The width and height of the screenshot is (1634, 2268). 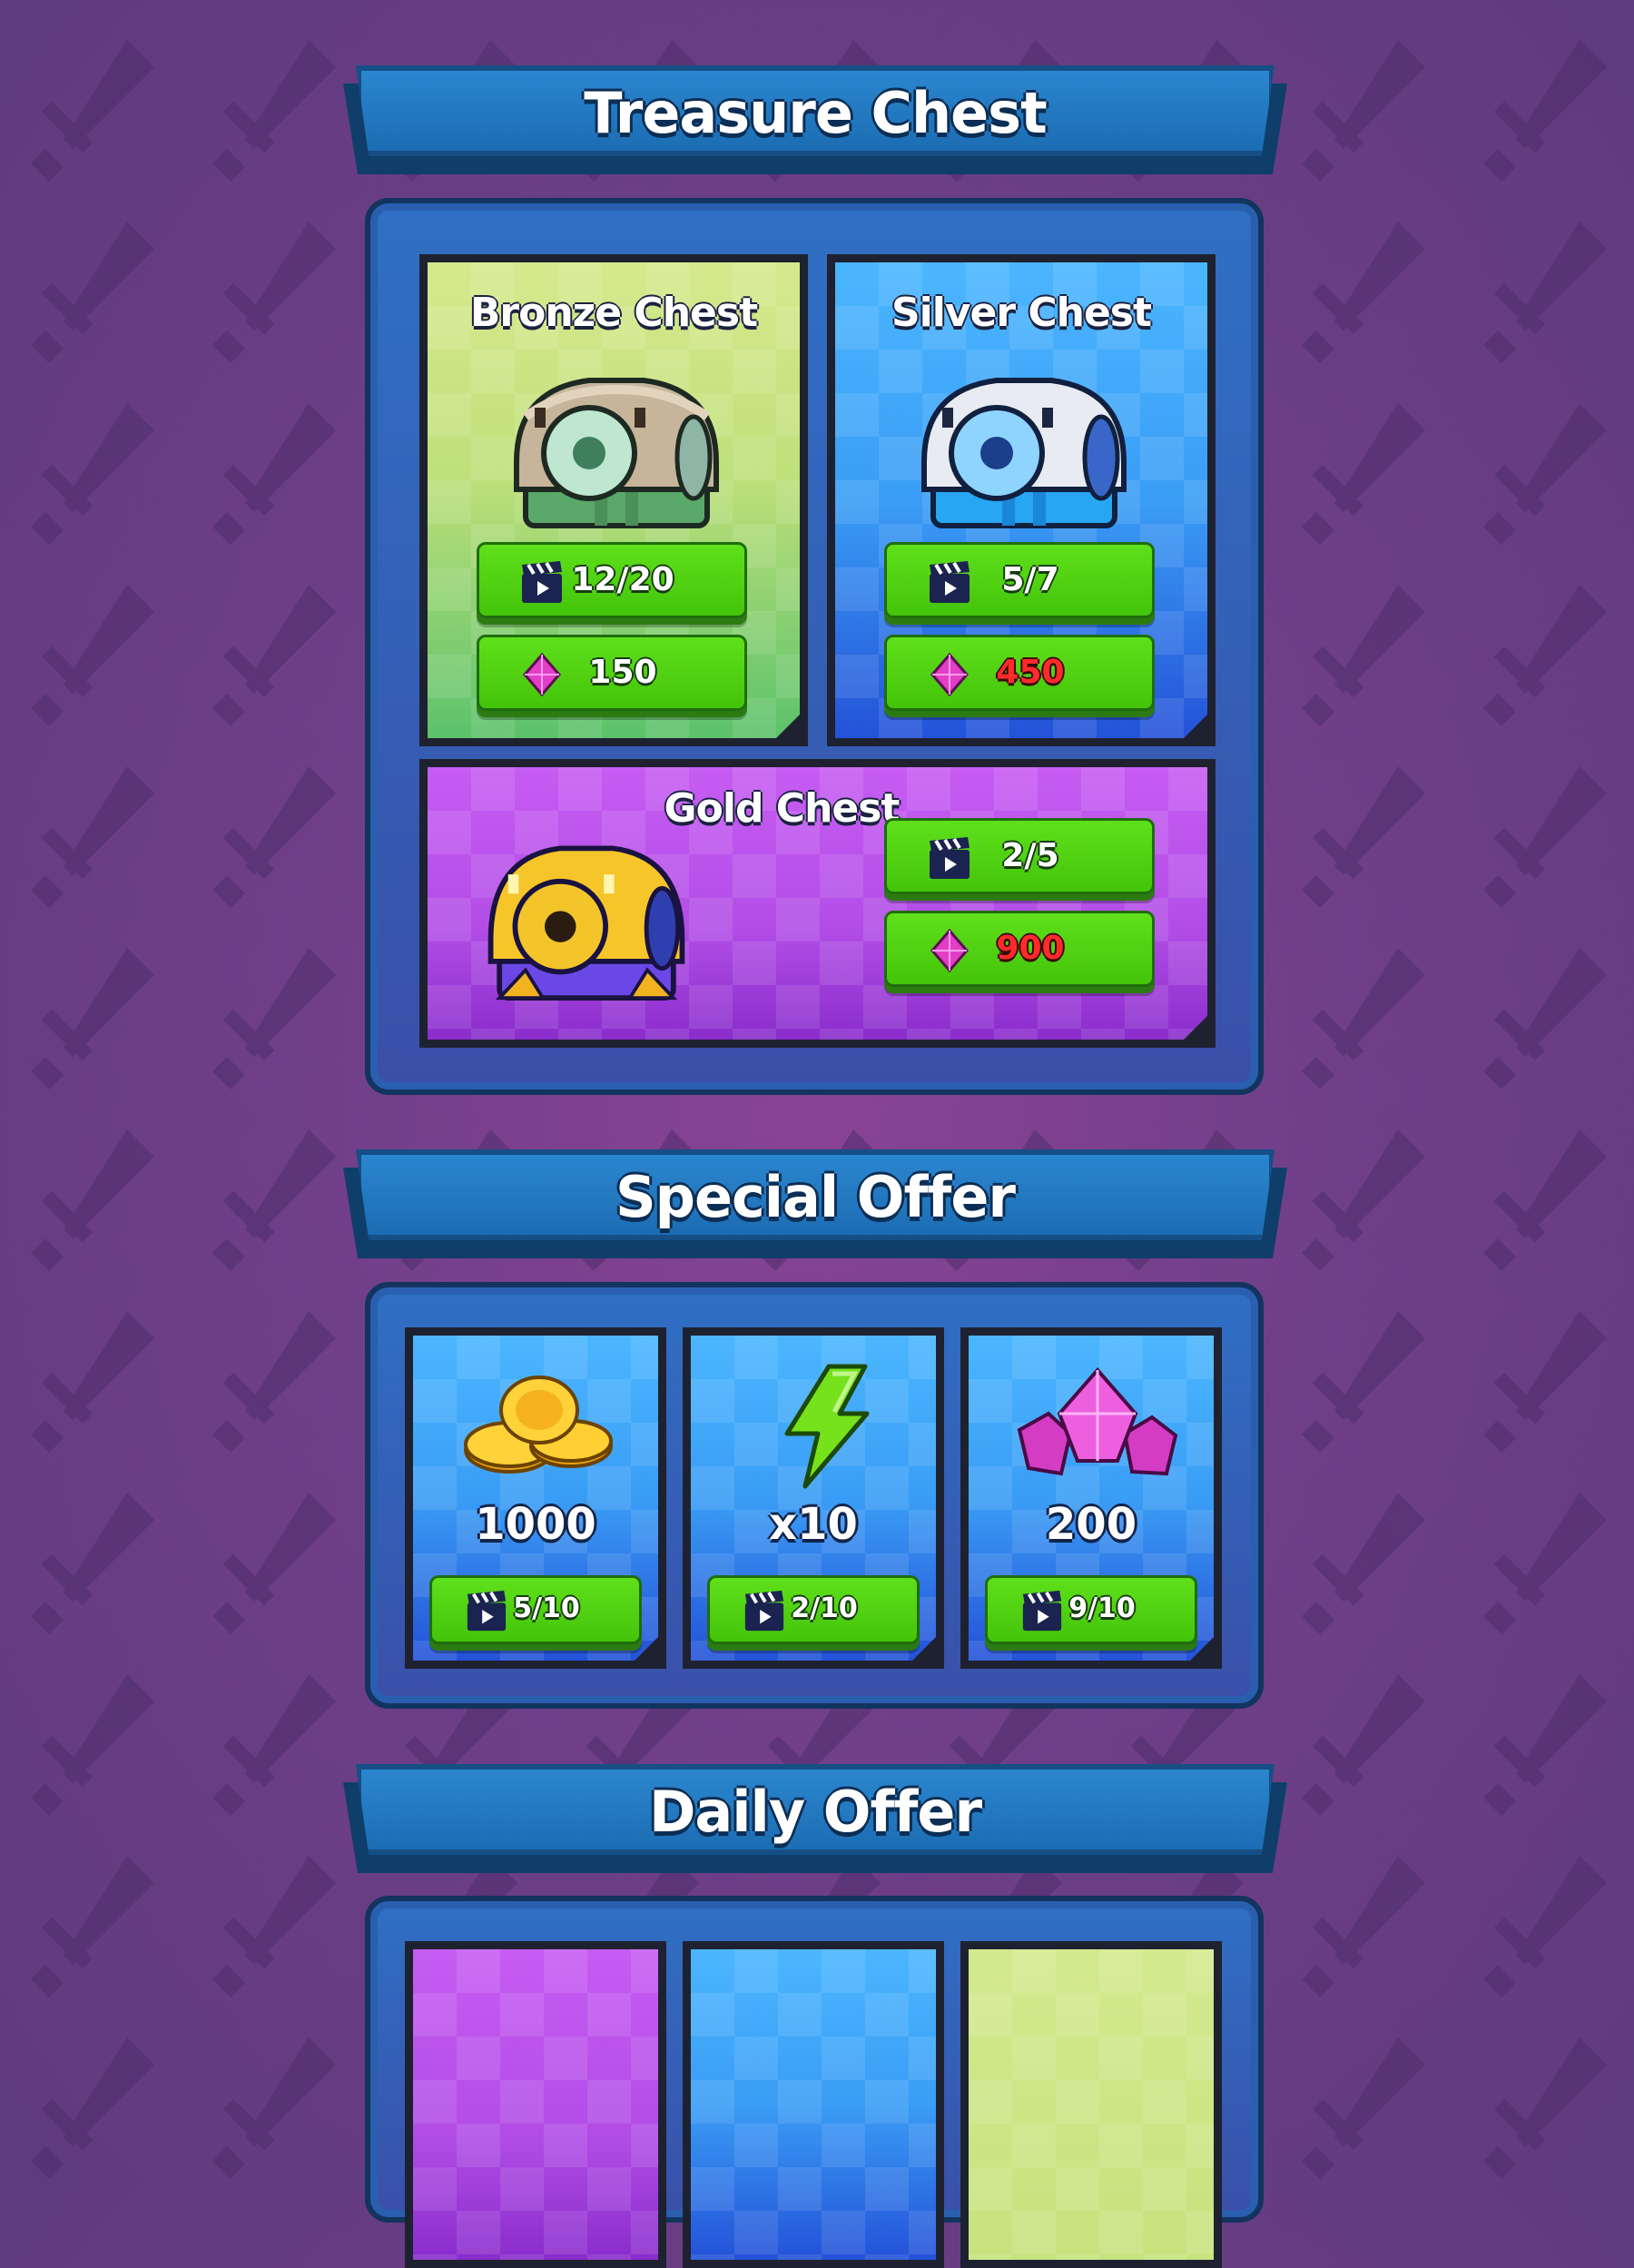 I want to click on gold-gem-buy-button: 900, so click(x=1019, y=949).